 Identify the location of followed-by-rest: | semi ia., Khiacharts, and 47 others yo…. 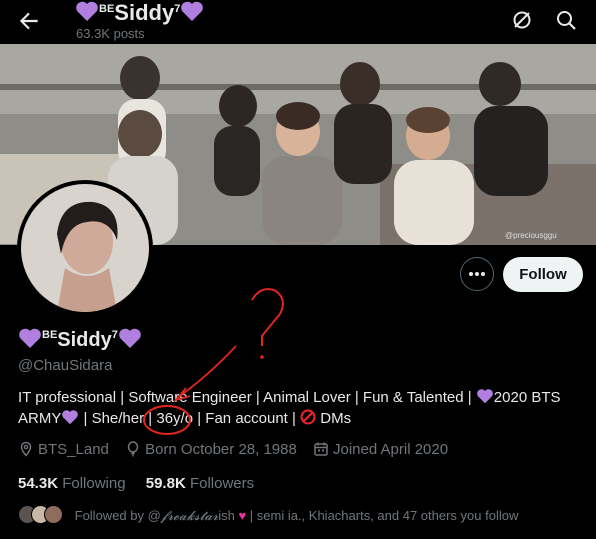
(384, 515).